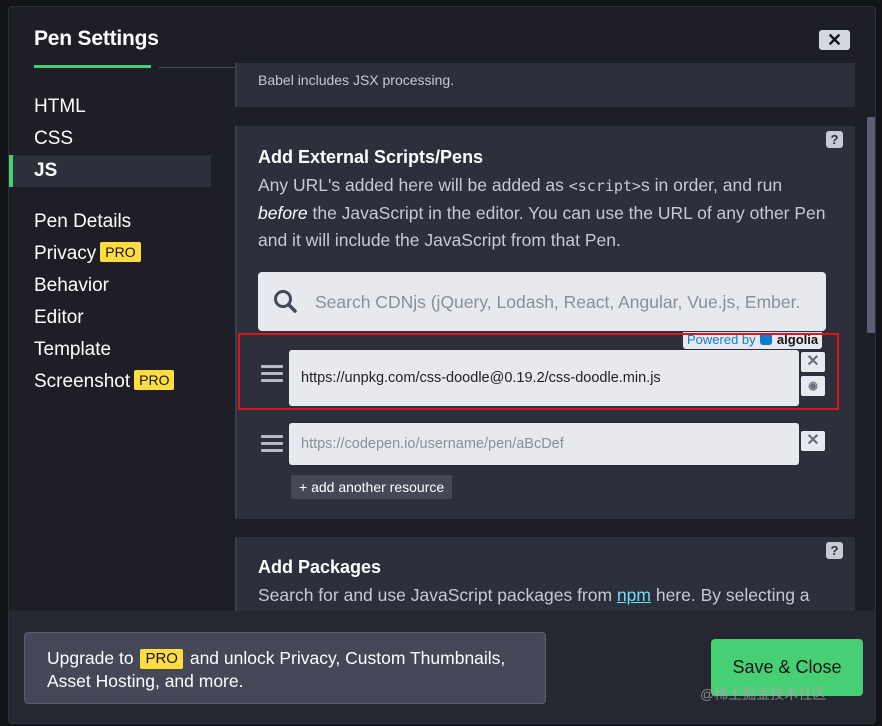  I want to click on modal-title: Pen Settings, so click(96, 38).